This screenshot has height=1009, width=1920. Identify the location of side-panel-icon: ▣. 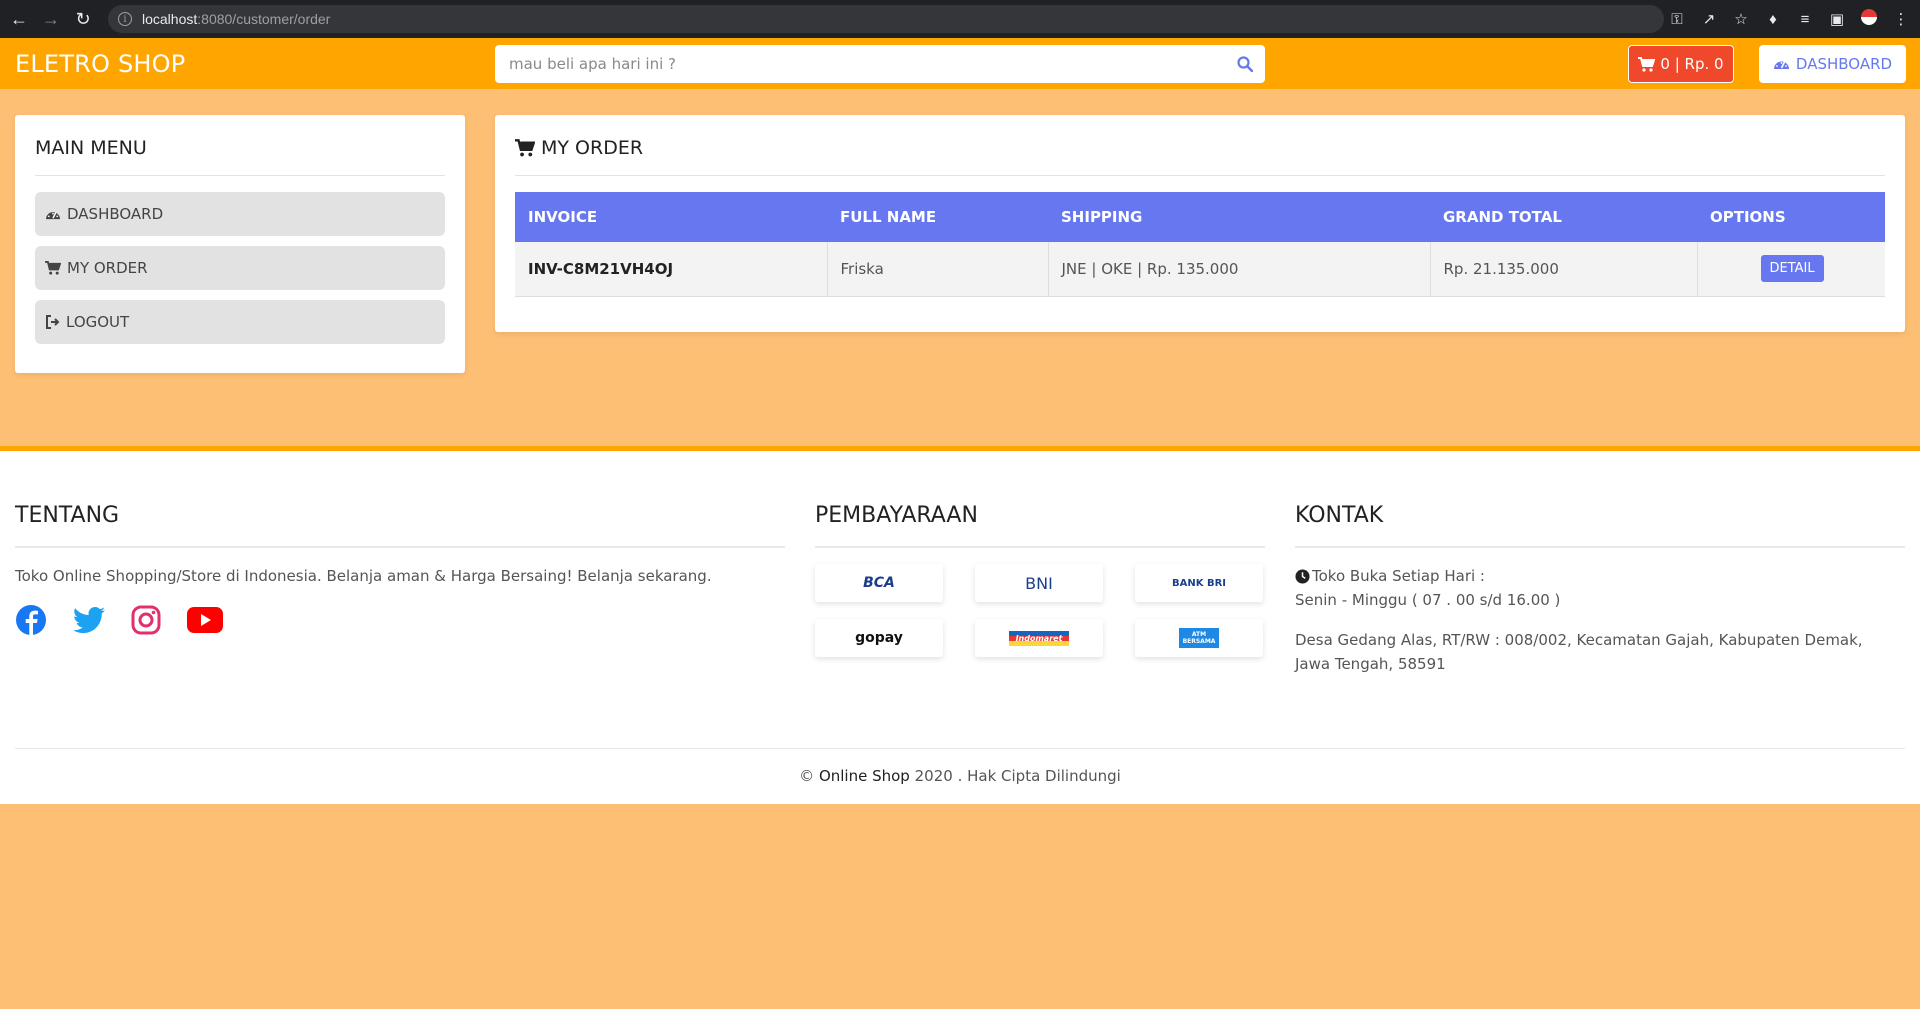
(1837, 19).